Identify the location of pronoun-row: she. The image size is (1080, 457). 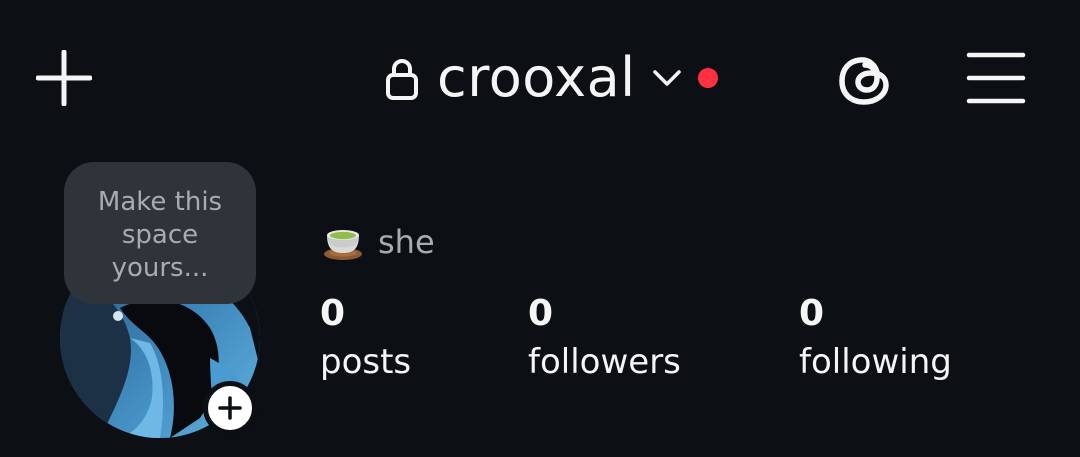
(378, 242).